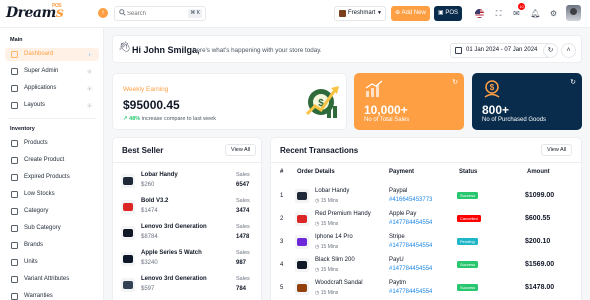  Describe the element at coordinates (14, 143) in the screenshot. I see `box-icon` at that location.